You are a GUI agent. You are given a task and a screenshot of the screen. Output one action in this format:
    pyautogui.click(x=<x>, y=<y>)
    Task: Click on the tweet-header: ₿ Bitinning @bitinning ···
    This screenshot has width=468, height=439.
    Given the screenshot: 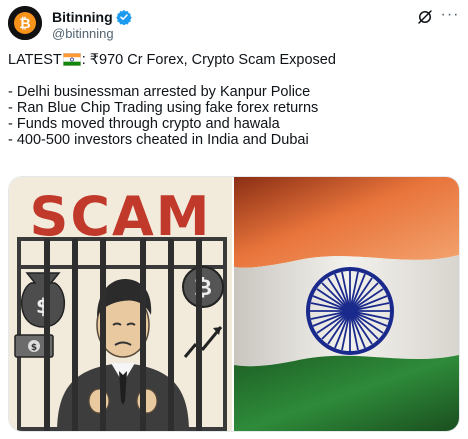 What is the action you would take?
    pyautogui.click(x=234, y=24)
    